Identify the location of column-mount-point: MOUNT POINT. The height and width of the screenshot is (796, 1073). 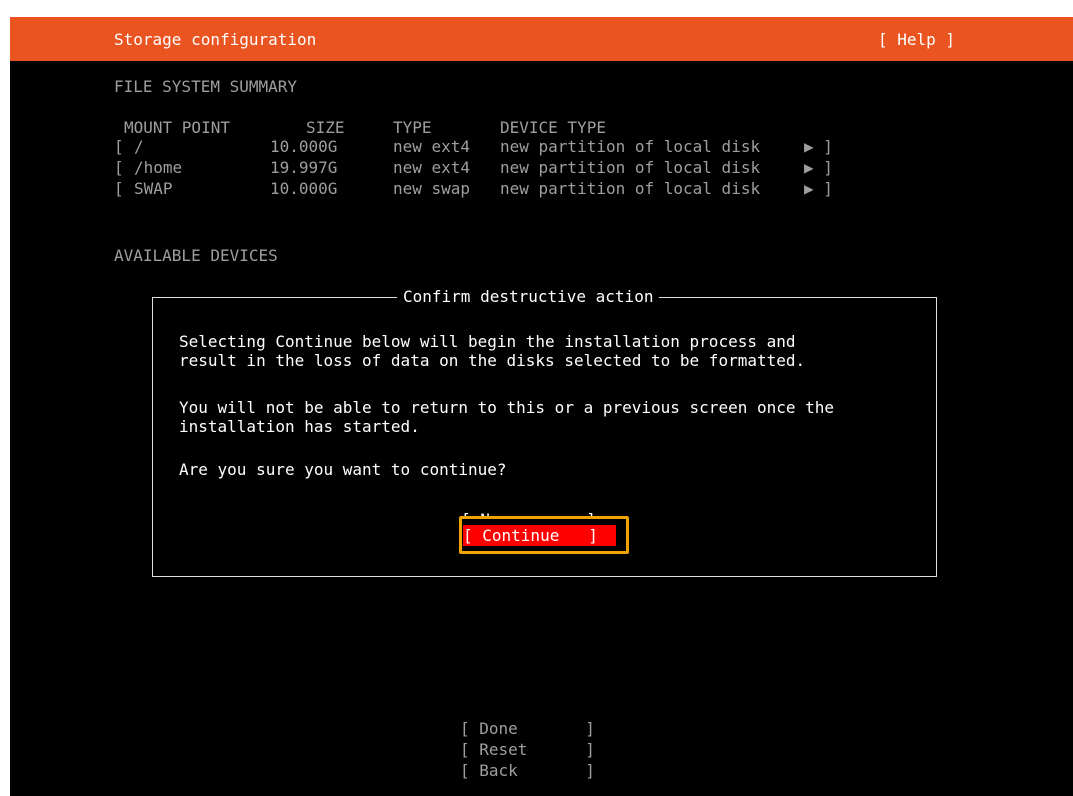
(177, 127).